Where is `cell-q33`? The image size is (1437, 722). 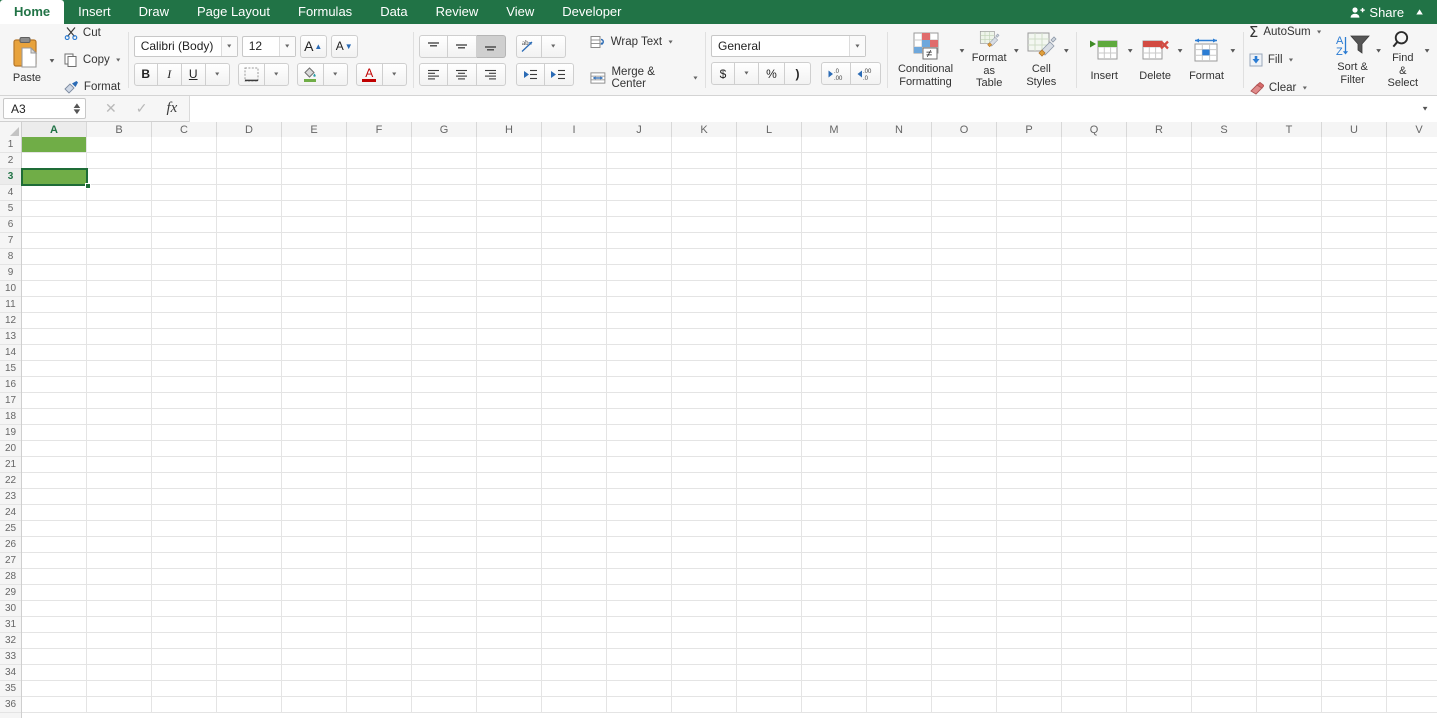
cell-q33 is located at coordinates (1094, 657).